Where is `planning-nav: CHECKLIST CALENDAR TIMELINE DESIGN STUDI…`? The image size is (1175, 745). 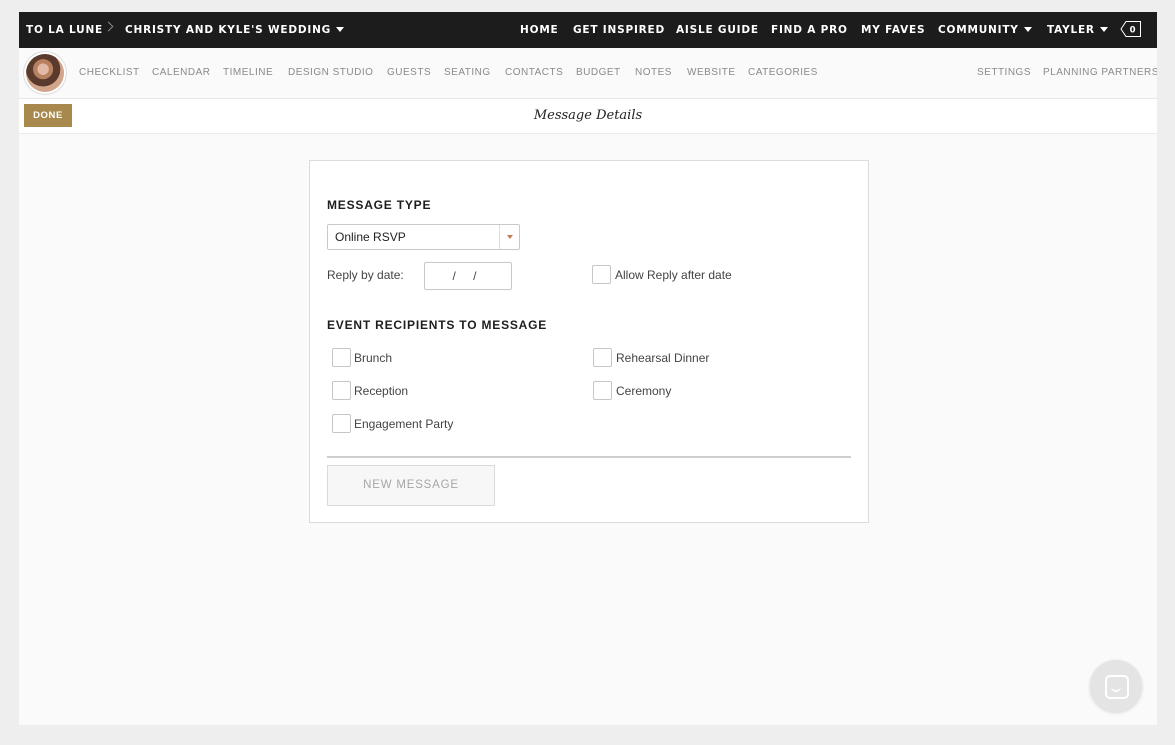
planning-nav: CHECKLIST CALENDAR TIMELINE DESIGN STUDI… is located at coordinates (588, 73).